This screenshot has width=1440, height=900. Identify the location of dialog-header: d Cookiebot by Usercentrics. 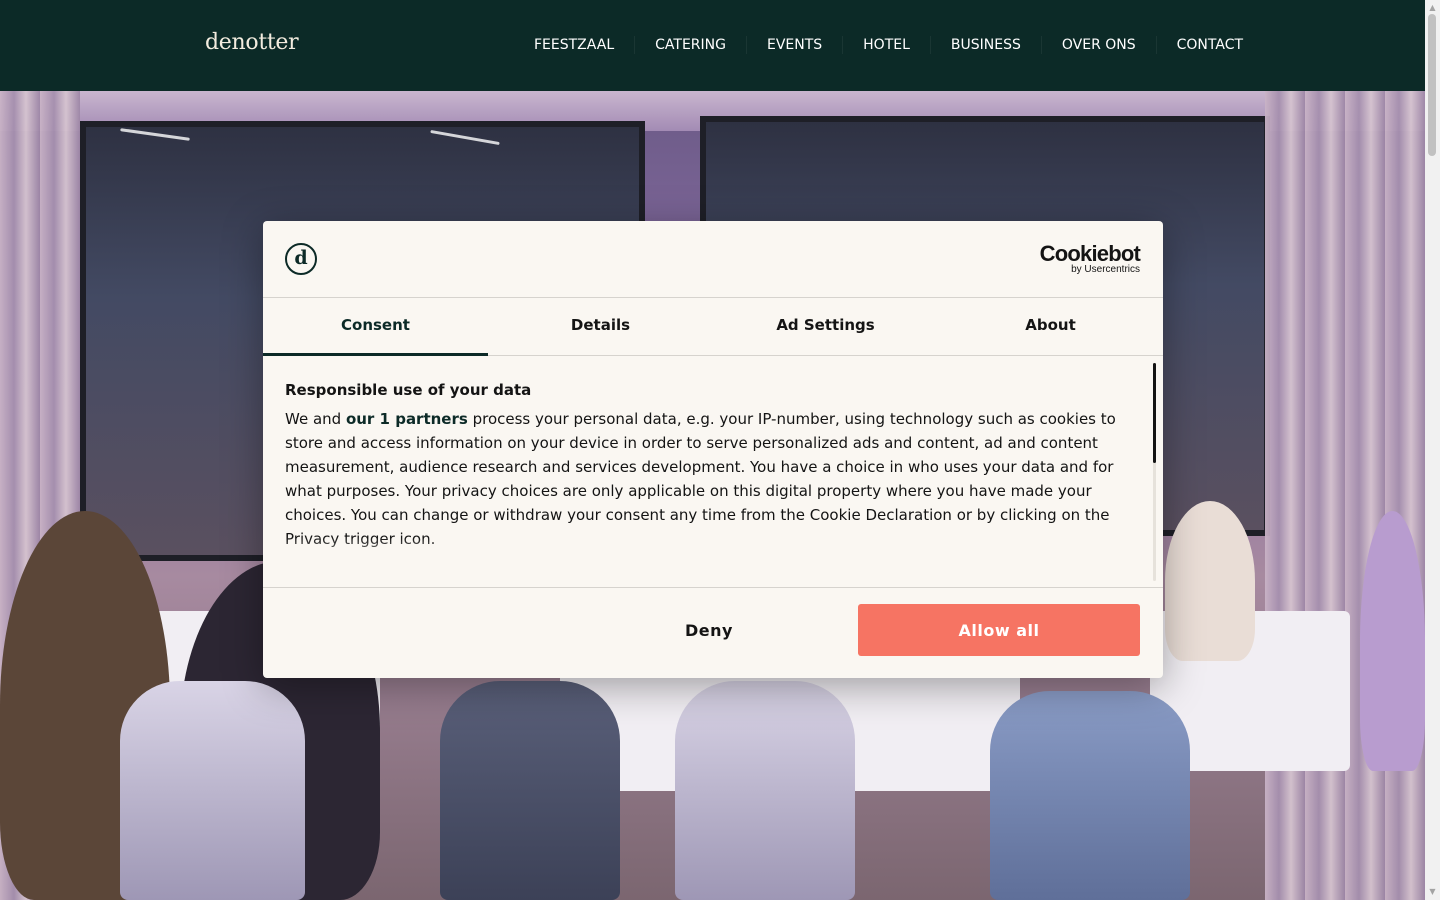
(713, 259).